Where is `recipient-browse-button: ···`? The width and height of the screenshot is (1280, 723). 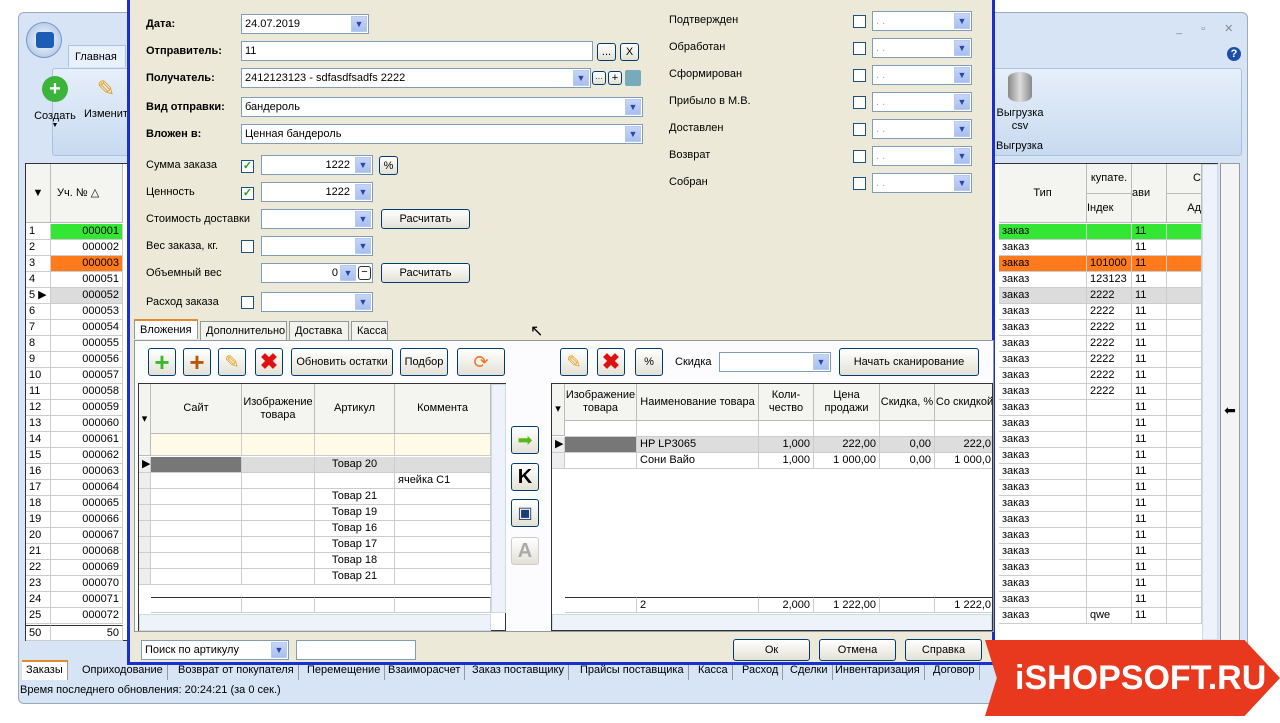
recipient-browse-button: ··· is located at coordinates (599, 78).